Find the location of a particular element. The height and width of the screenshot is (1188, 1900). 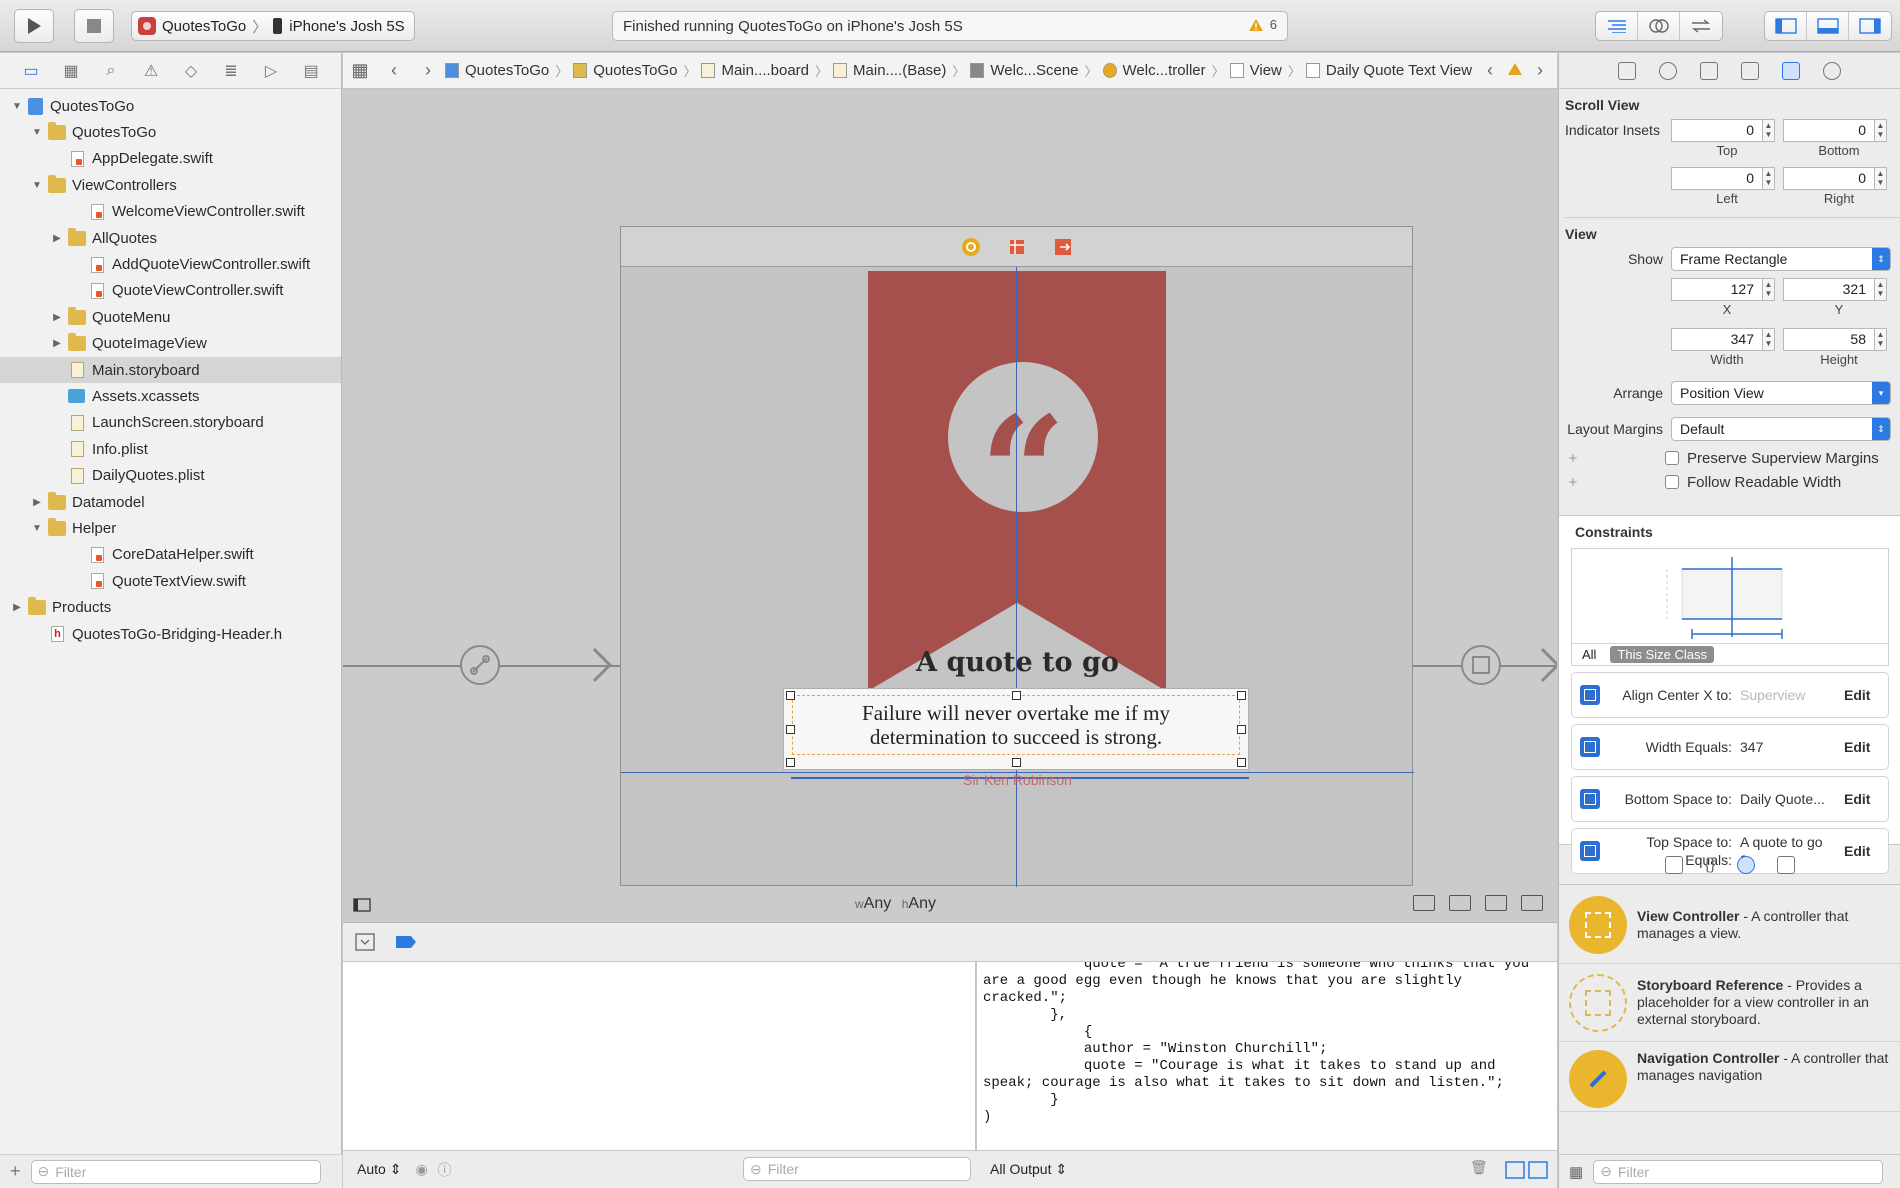

breadcrumb-item: Main....board 〉 is located at coordinates (767, 70).